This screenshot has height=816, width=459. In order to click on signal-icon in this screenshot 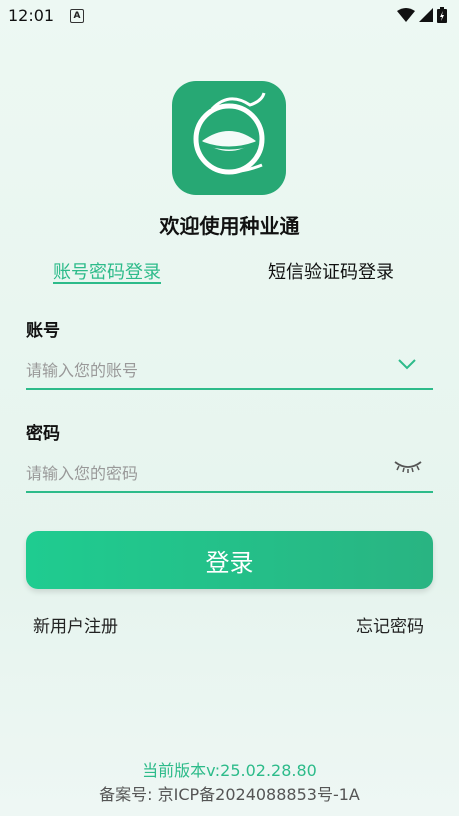, I will do `click(426, 15)`.